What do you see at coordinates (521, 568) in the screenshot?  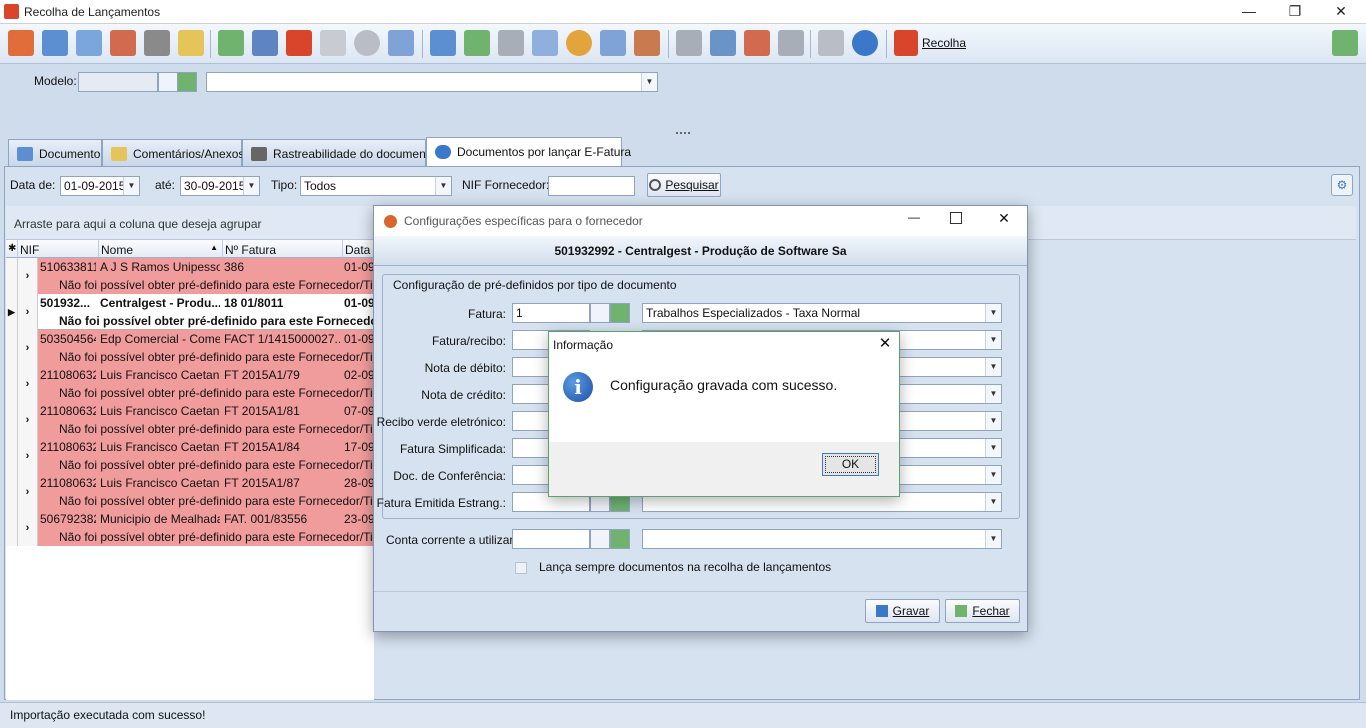 I see `lanca-sempre-checkbox` at bounding box center [521, 568].